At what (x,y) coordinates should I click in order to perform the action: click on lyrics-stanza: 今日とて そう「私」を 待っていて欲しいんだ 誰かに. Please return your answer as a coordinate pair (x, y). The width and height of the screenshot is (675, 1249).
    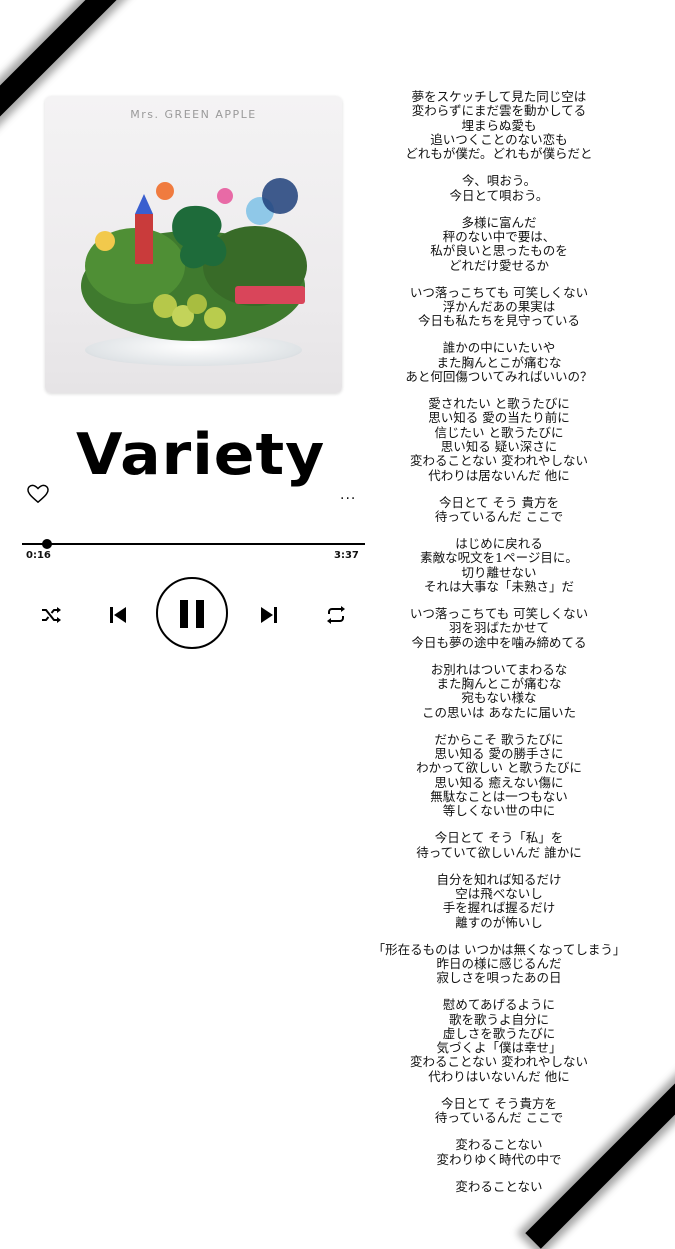
    Looking at the image, I should click on (499, 845).